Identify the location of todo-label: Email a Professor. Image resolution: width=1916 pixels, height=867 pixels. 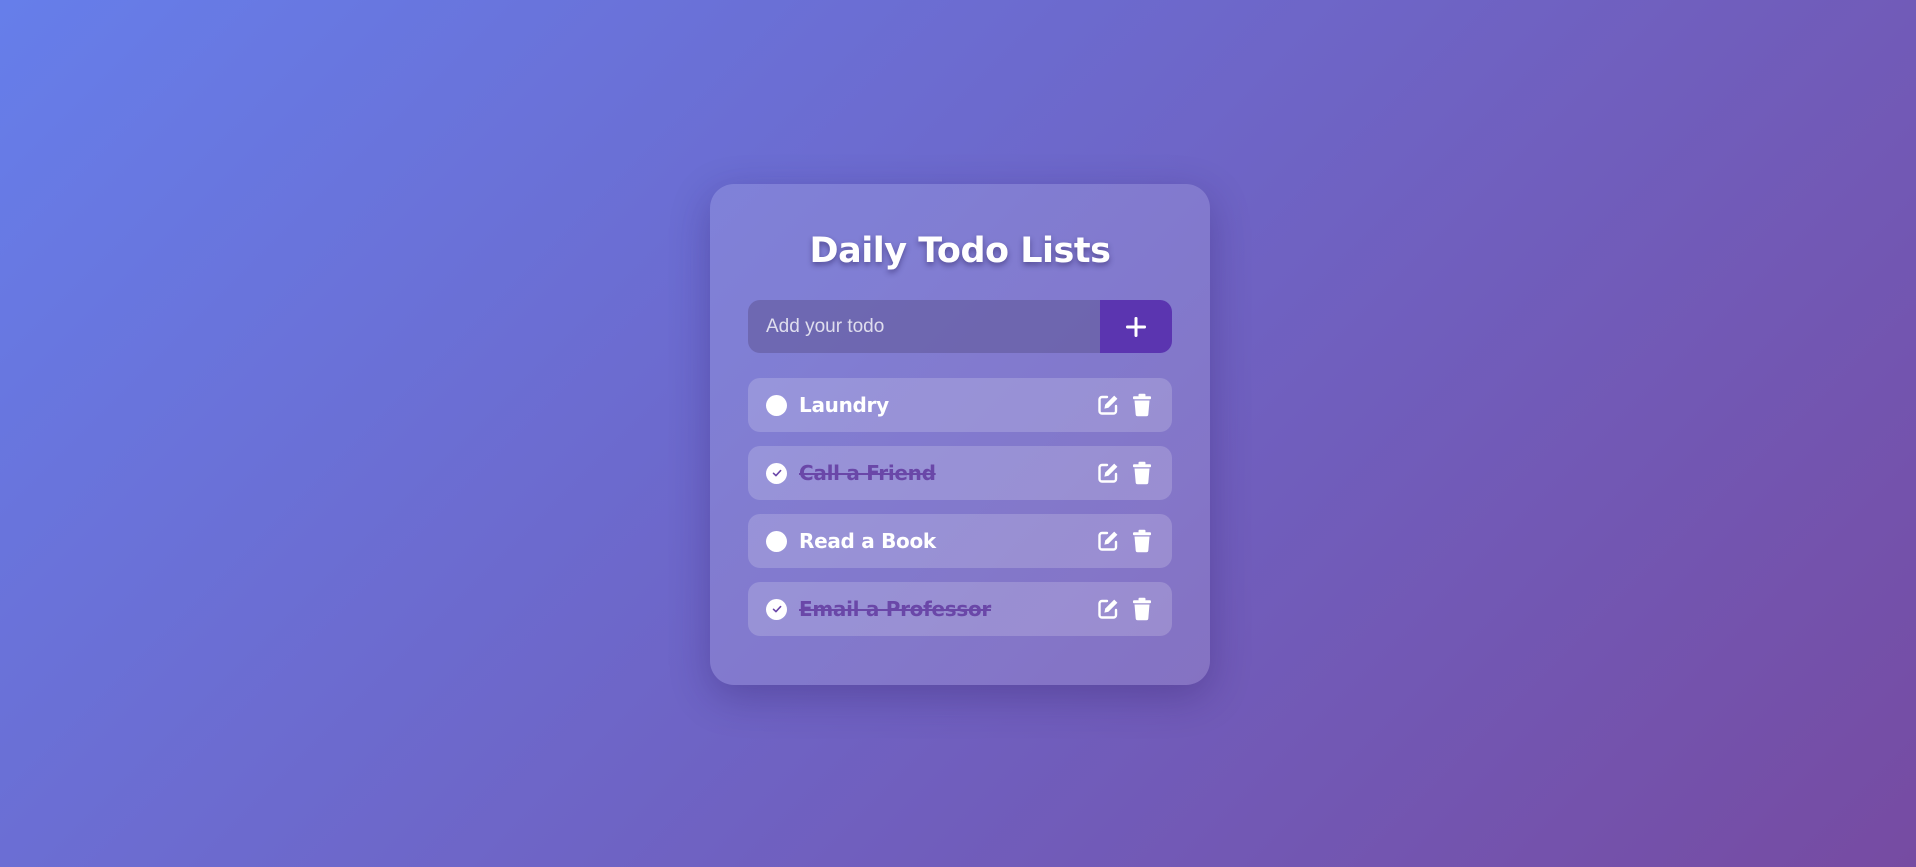
(895, 609).